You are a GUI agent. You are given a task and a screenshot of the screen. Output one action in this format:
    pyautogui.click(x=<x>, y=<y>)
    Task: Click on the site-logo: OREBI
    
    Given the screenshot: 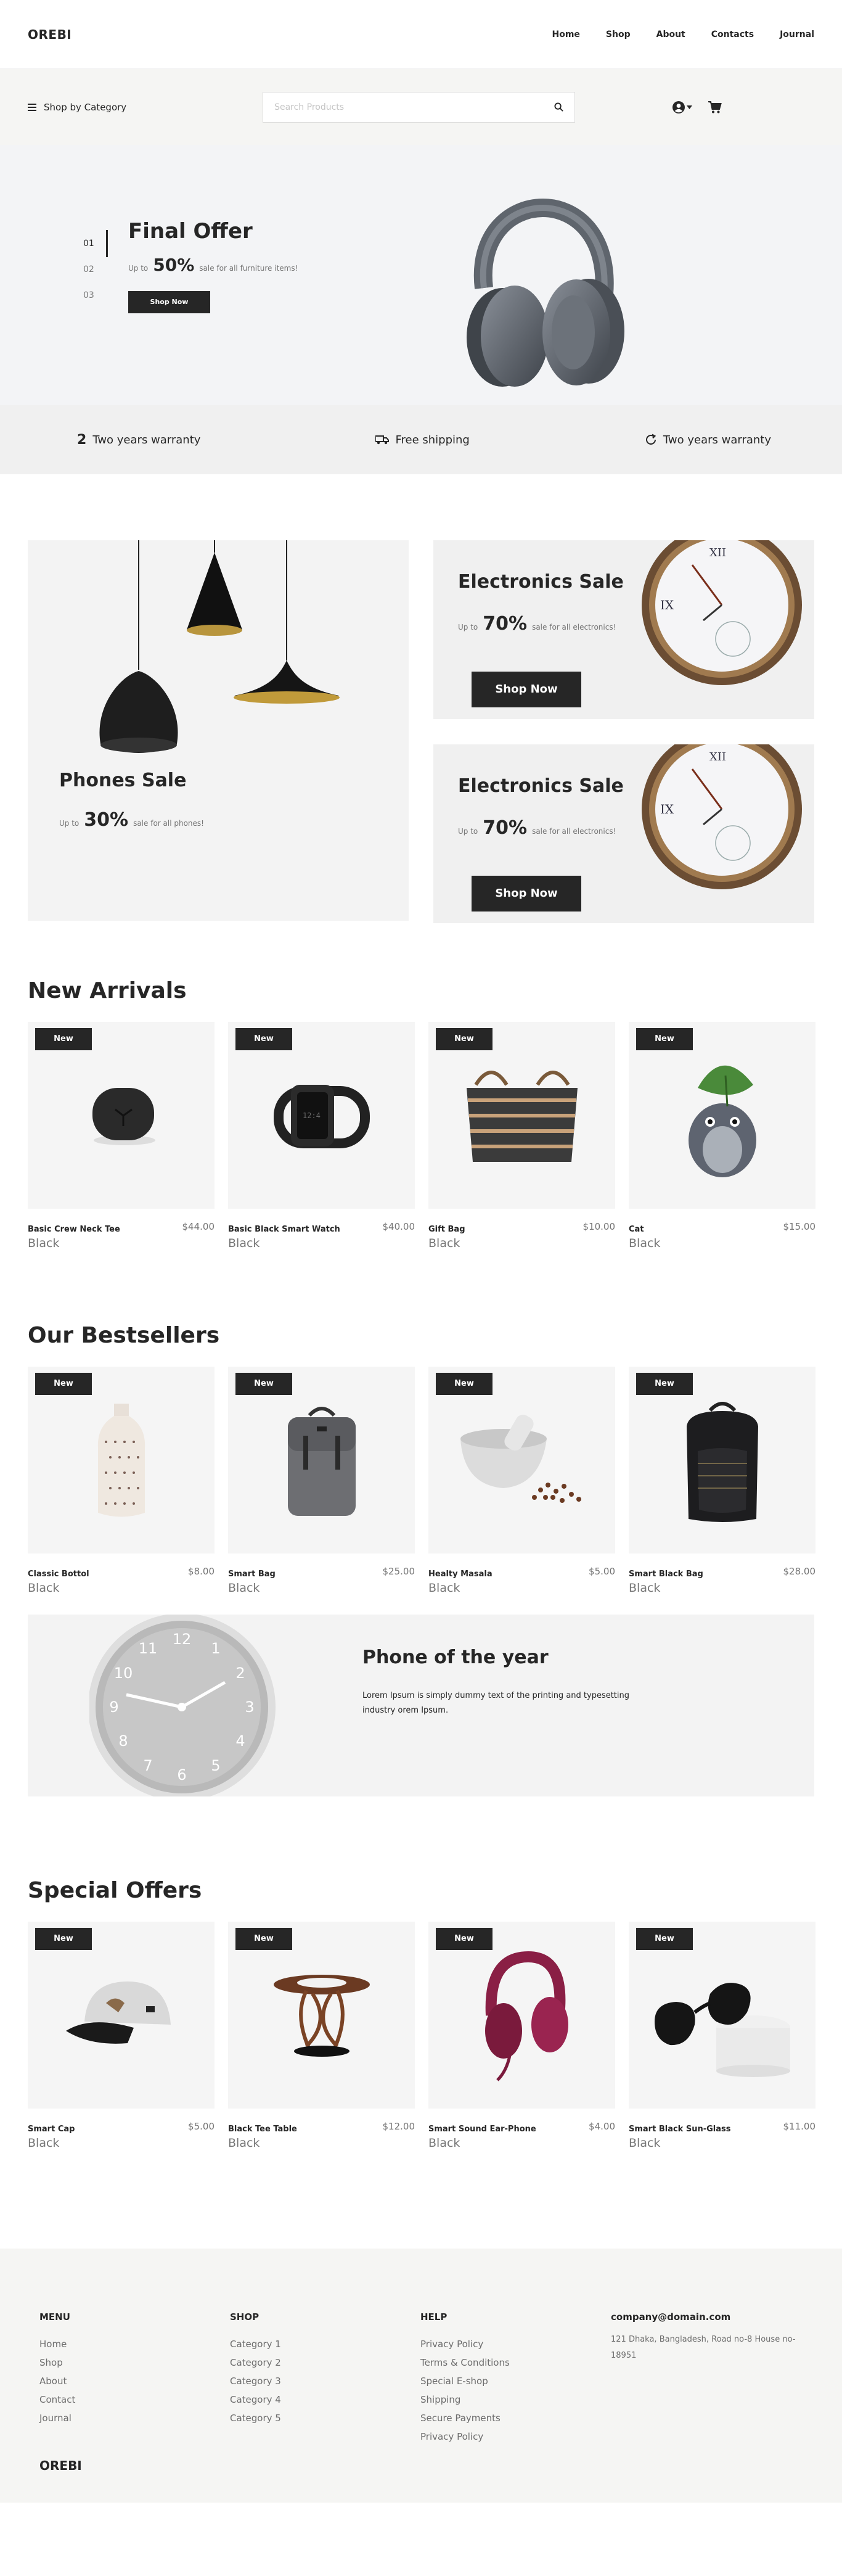 What is the action you would take?
    pyautogui.click(x=50, y=34)
    